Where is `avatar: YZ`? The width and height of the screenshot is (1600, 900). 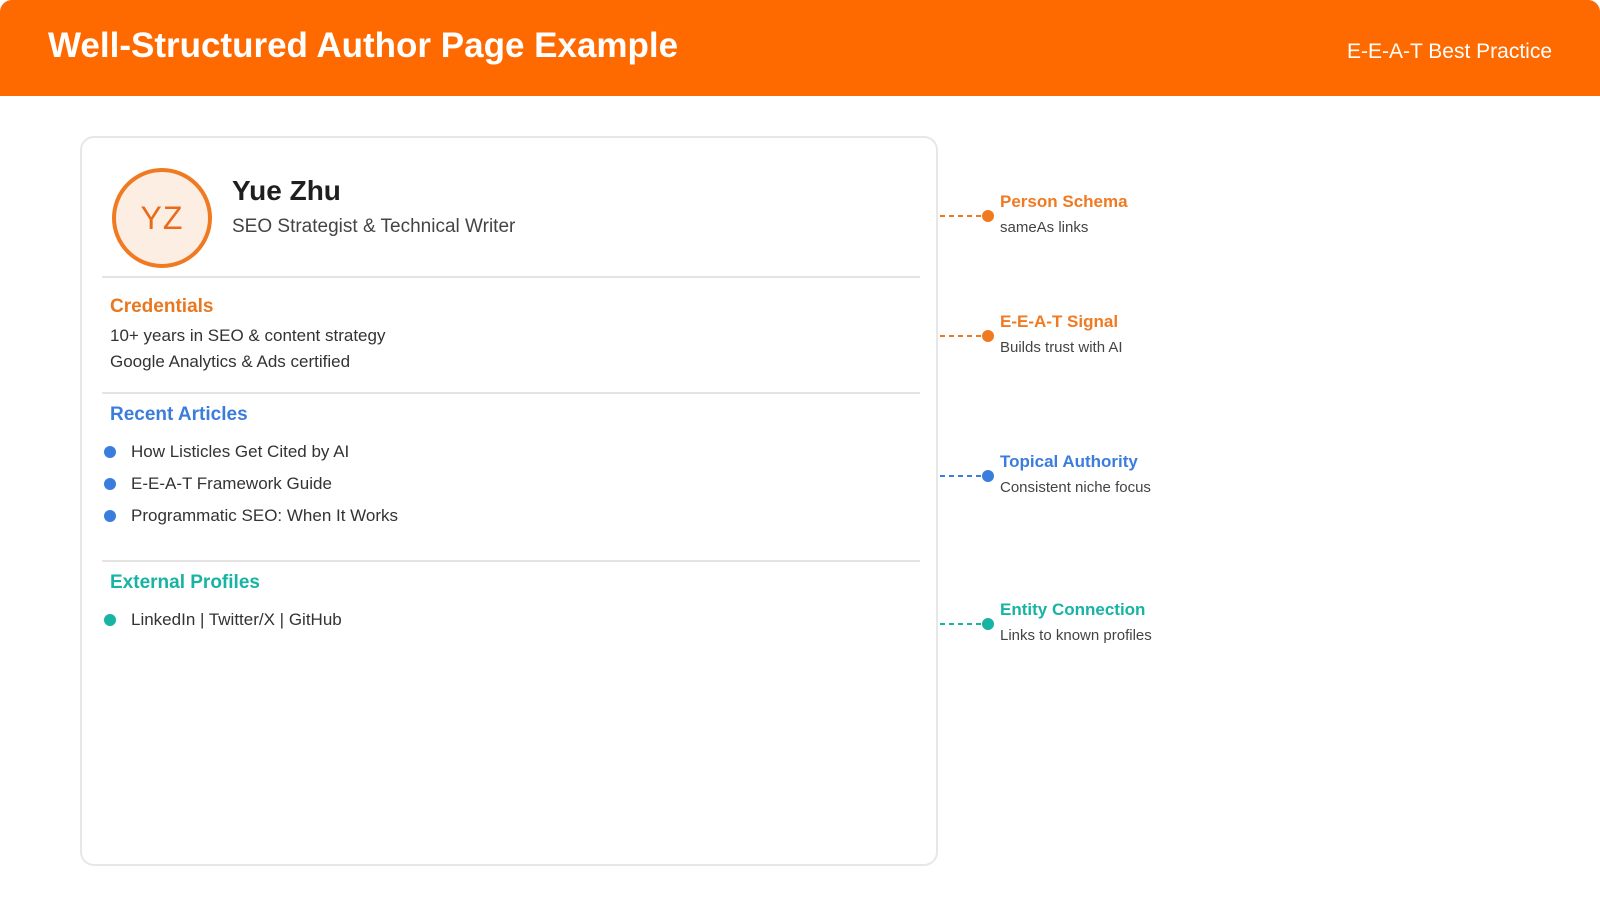
avatar: YZ is located at coordinates (162, 218).